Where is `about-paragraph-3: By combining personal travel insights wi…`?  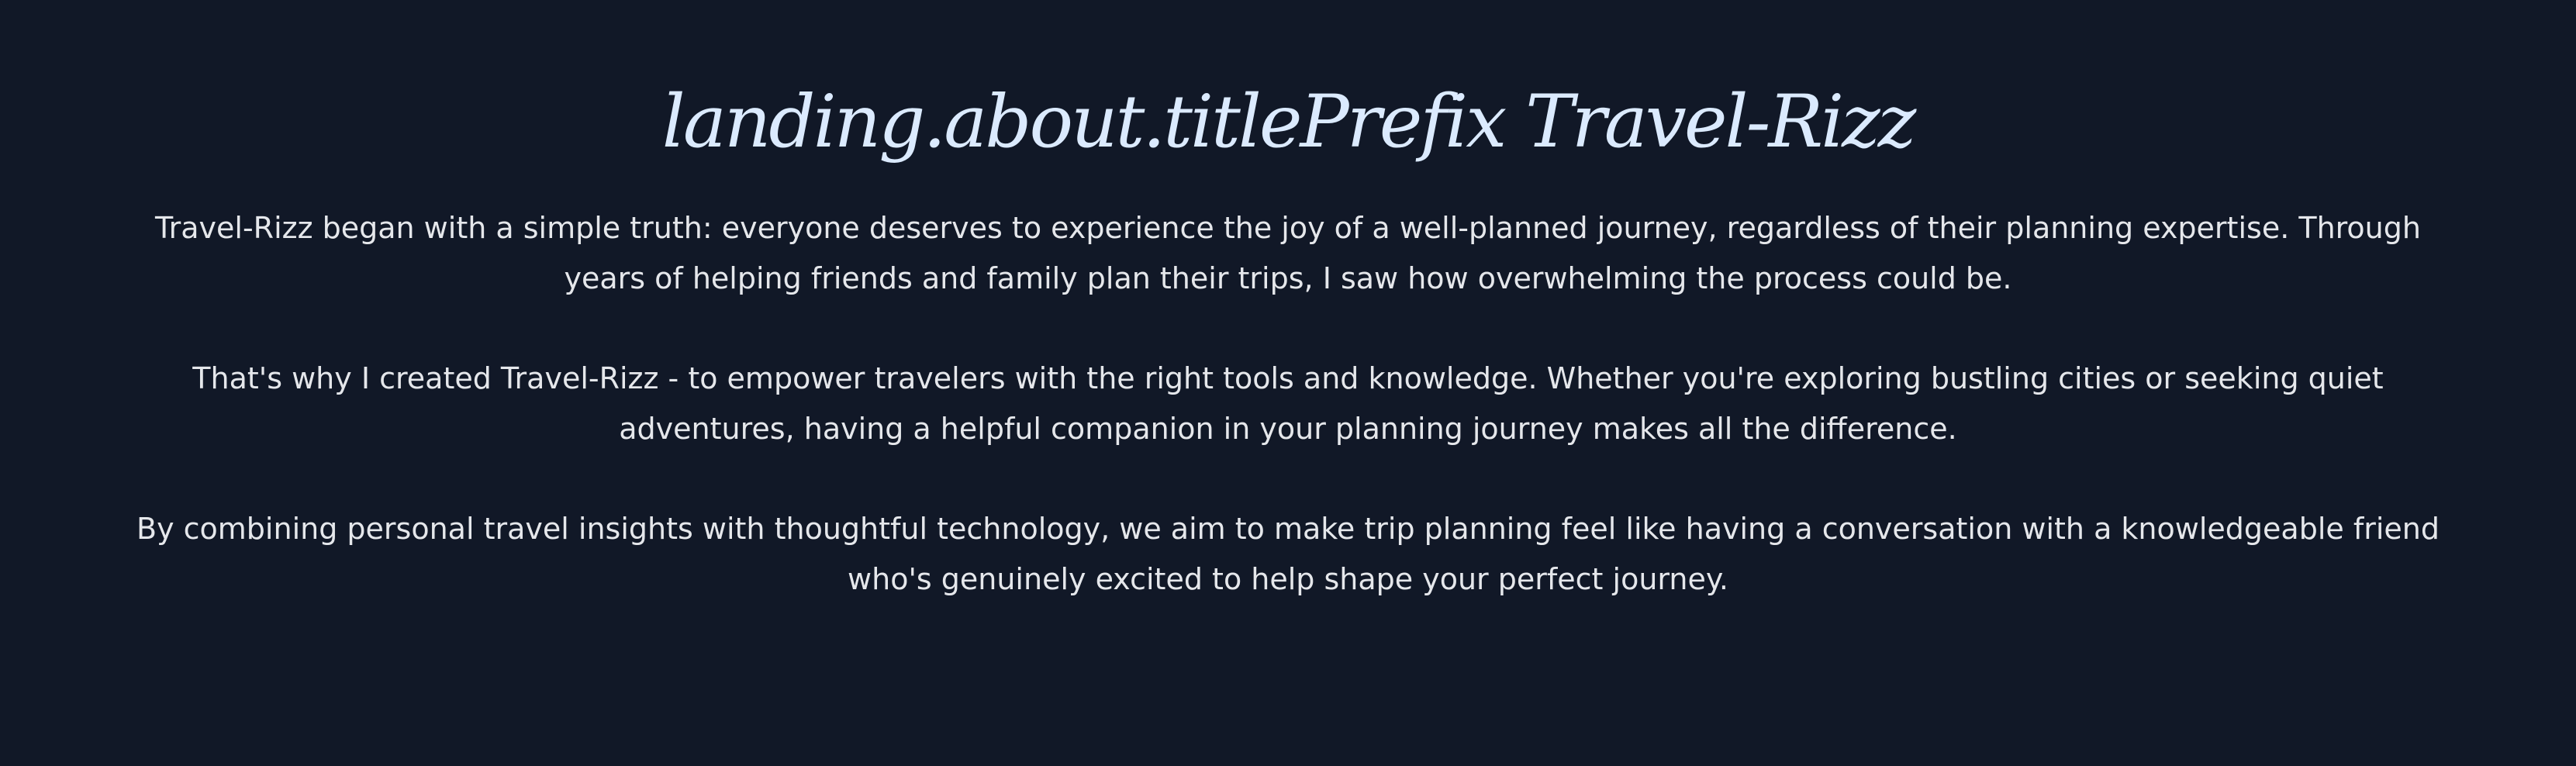
about-paragraph-3: By combining personal travel insights wi… is located at coordinates (1288, 554).